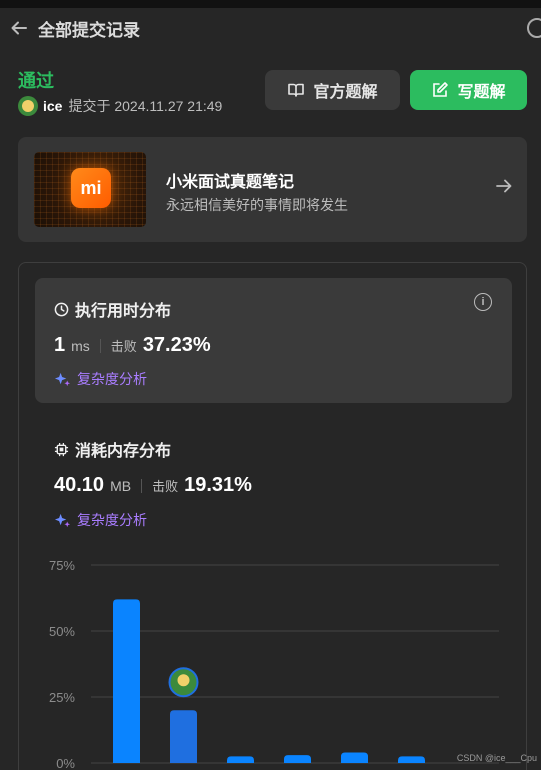 This screenshot has width=541, height=770. What do you see at coordinates (60, 345) in the screenshot?
I see `runtime-value: 1` at bounding box center [60, 345].